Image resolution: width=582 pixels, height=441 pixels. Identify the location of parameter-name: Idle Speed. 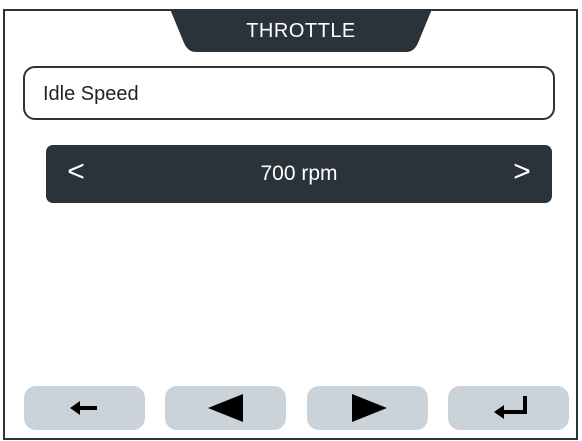
(91, 94).